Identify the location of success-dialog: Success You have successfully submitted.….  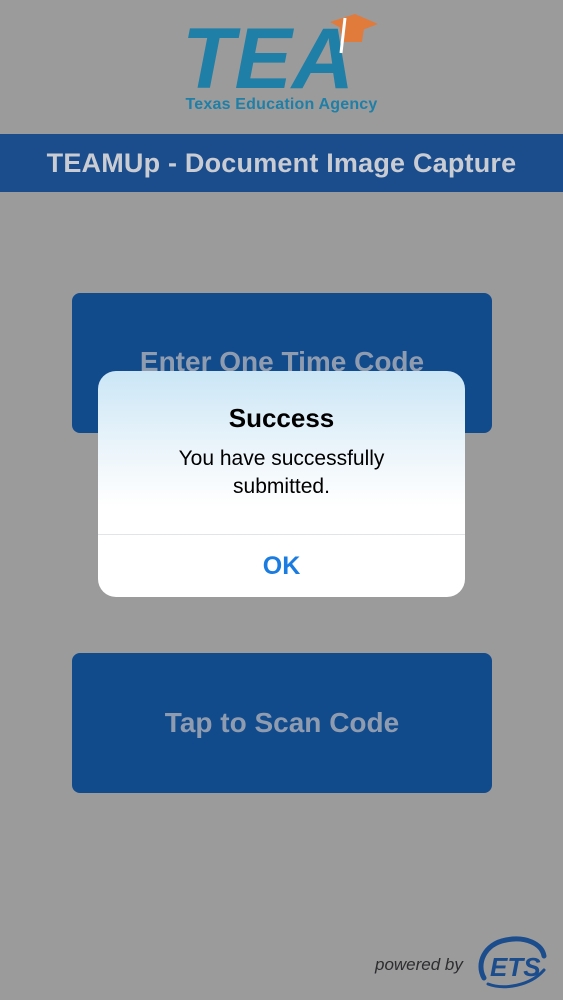
(281, 484).